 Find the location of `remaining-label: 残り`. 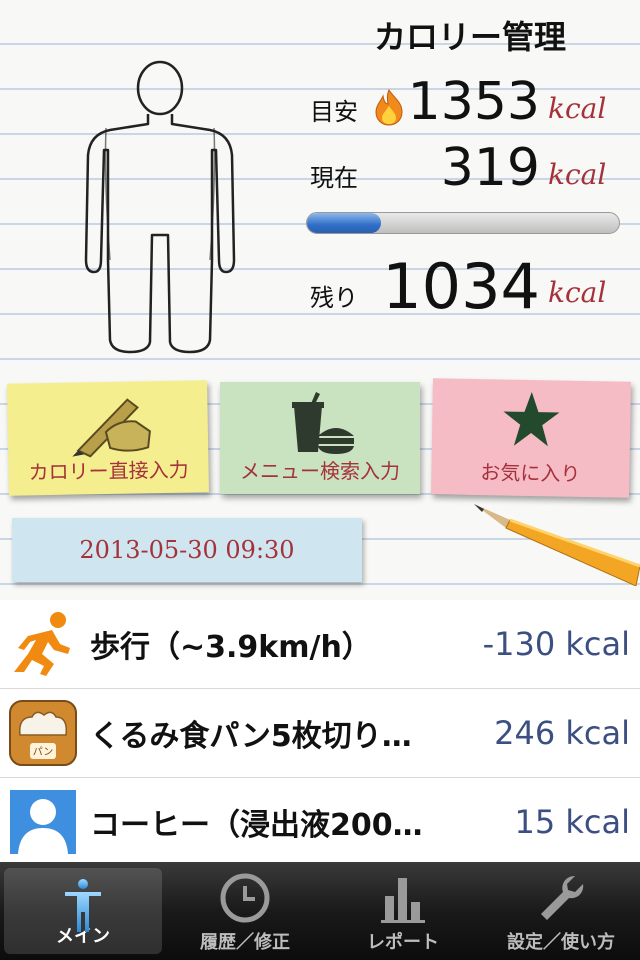

remaining-label: 残り is located at coordinates (334, 298).